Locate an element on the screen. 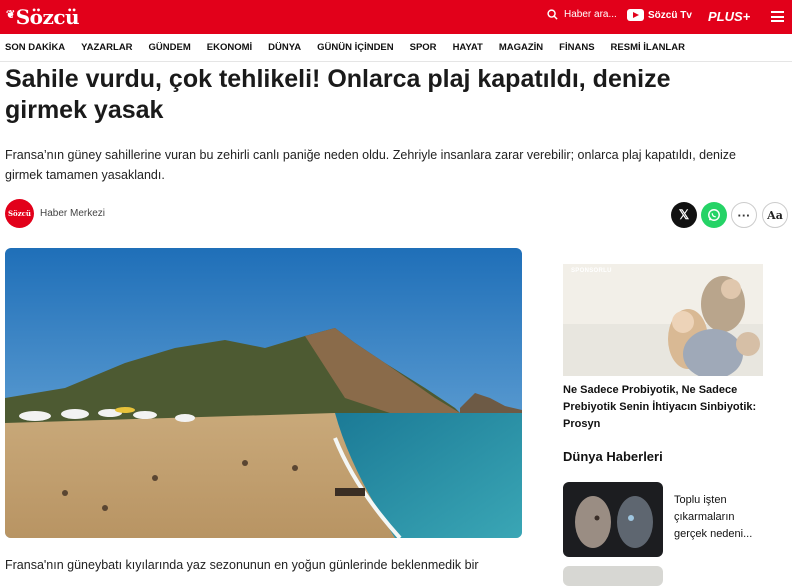  logo-text: Sözcü is located at coordinates (47, 17).